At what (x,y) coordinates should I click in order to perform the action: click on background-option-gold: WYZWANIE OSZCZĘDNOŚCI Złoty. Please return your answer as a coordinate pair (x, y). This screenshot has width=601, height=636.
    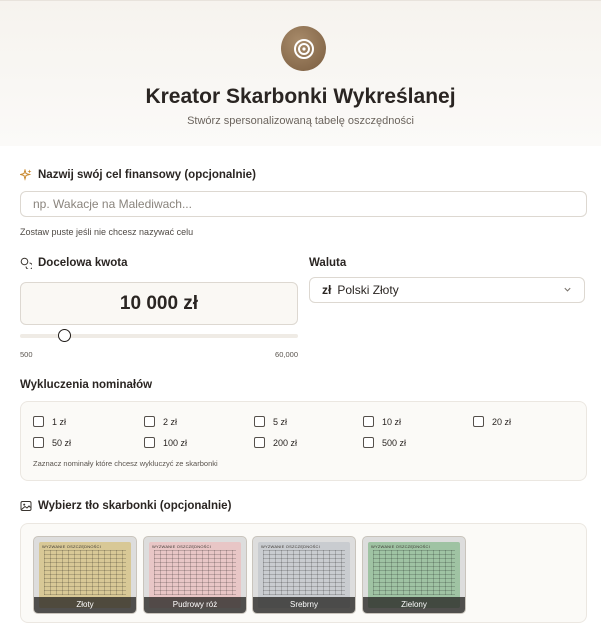
    Looking at the image, I should click on (85, 575).